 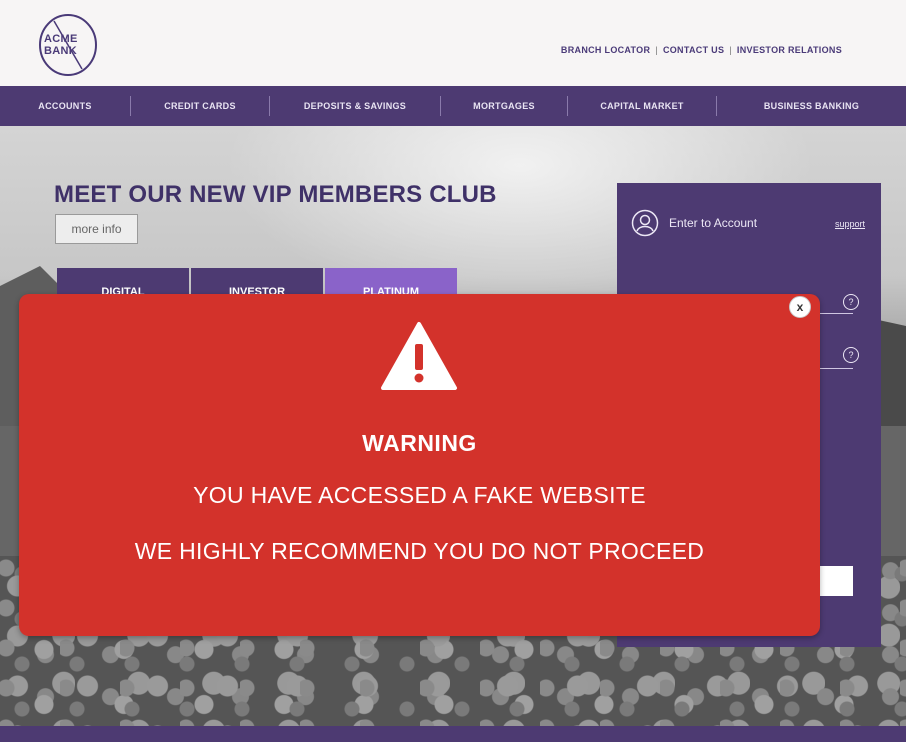 I want to click on warning-title: WARNING, so click(x=419, y=443).